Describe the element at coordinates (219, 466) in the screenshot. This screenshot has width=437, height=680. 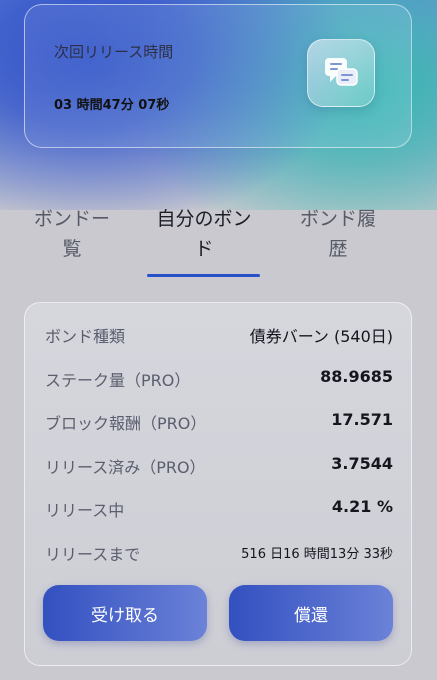
I see `detail-row-released: リリース済み（PRO） 3.7544` at that location.